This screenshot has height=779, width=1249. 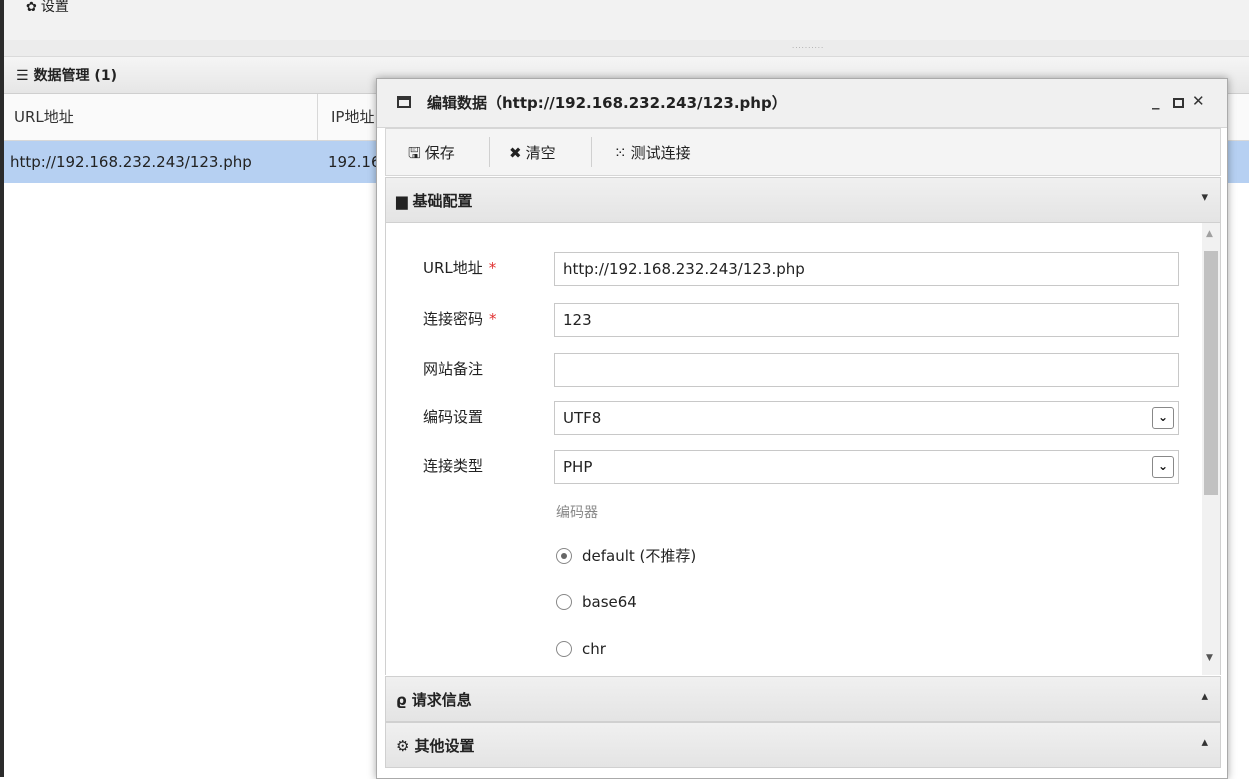 What do you see at coordinates (453, 417) in the screenshot?
I see `encoding-label: 编码设置` at bounding box center [453, 417].